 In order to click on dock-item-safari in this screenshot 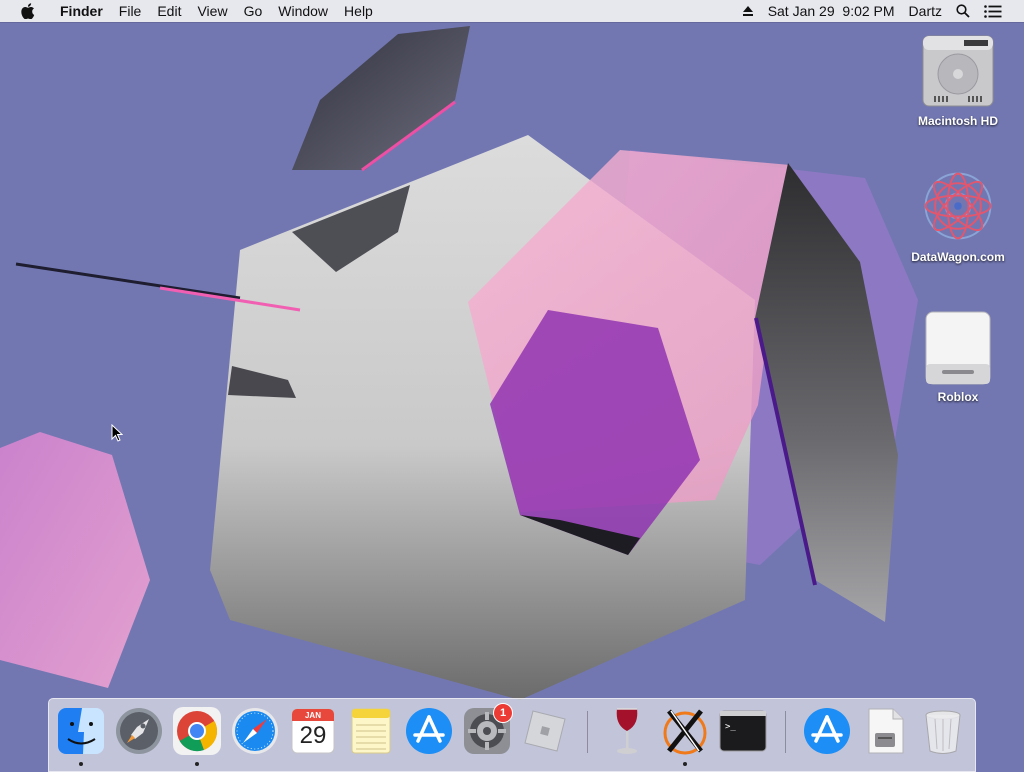, I will do `click(255, 731)`.